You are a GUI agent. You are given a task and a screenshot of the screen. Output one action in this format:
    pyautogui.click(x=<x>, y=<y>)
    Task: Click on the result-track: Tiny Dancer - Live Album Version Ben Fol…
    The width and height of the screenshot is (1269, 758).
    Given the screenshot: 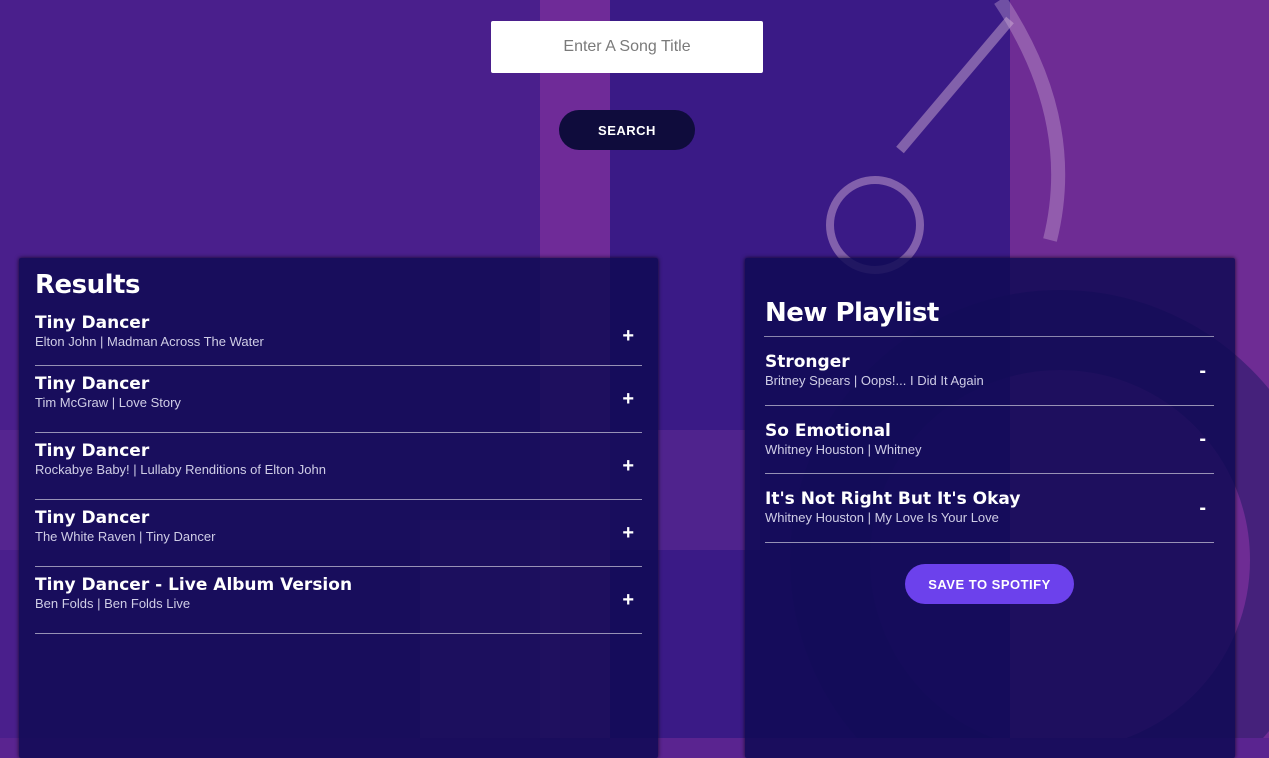 What is the action you would take?
    pyautogui.click(x=338, y=600)
    